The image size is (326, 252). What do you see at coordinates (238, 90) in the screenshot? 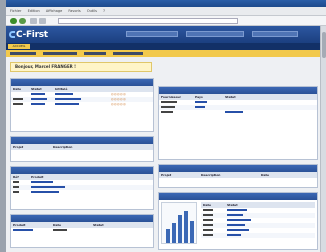
I see `panel-right-1-header` at bounding box center [238, 90].